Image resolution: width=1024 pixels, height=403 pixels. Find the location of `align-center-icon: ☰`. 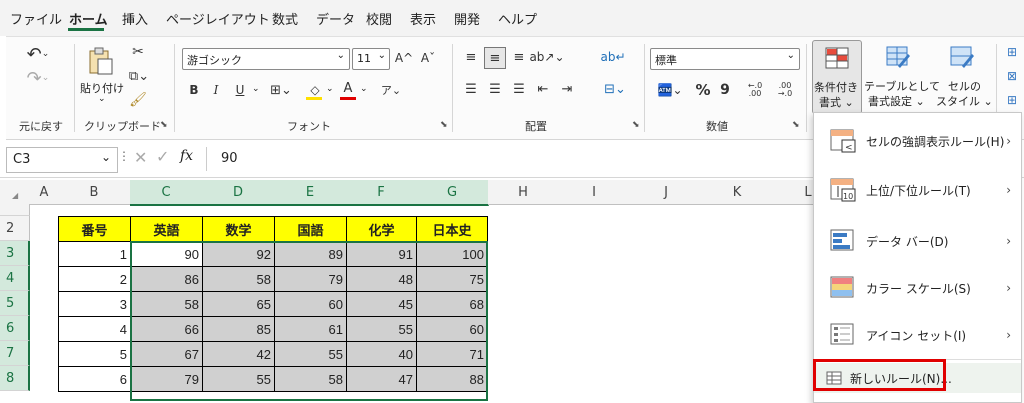

align-center-icon: ☰ is located at coordinates (495, 89).